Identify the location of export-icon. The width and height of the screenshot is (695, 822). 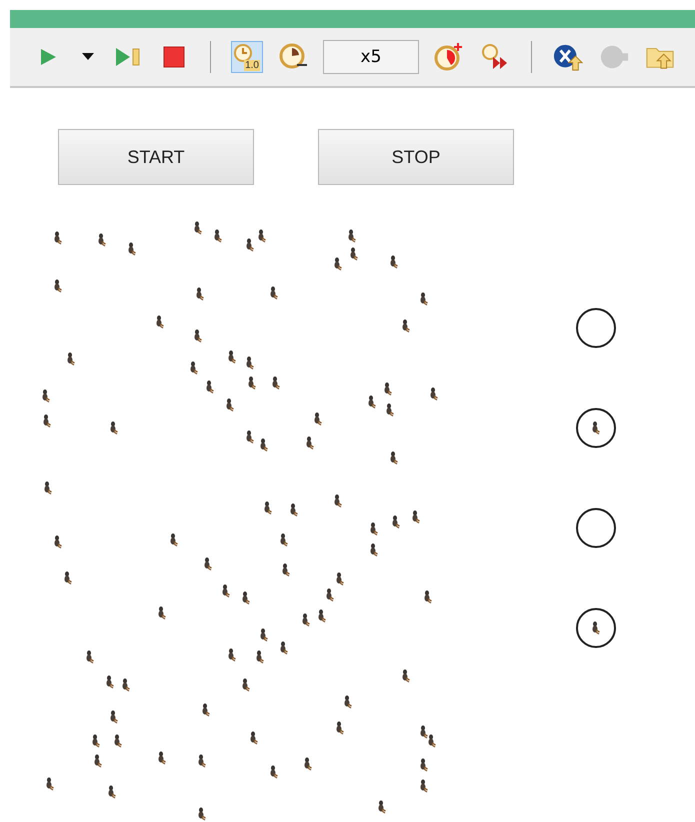
(568, 57).